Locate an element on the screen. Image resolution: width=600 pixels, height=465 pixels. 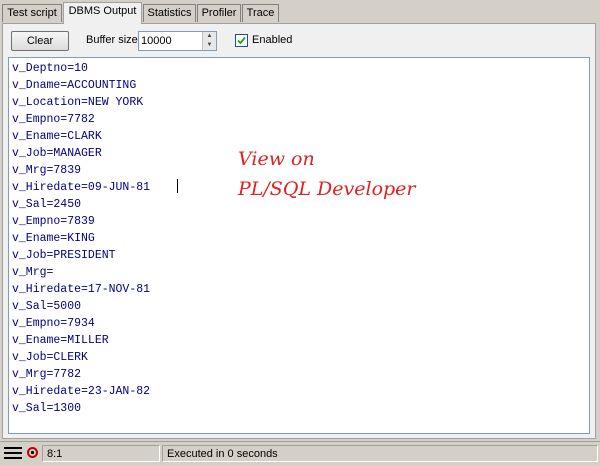
output-line: v_Ename=CLARK is located at coordinates (57, 136).